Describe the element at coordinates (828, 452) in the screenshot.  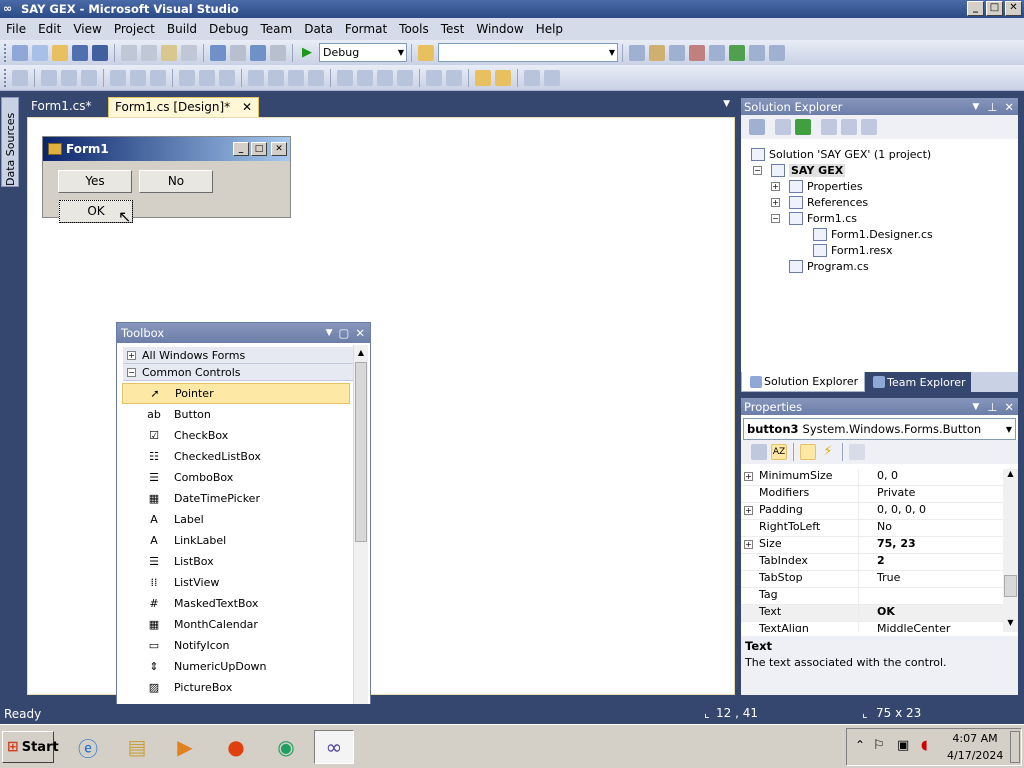
I see `events-icon: ⚡` at that location.